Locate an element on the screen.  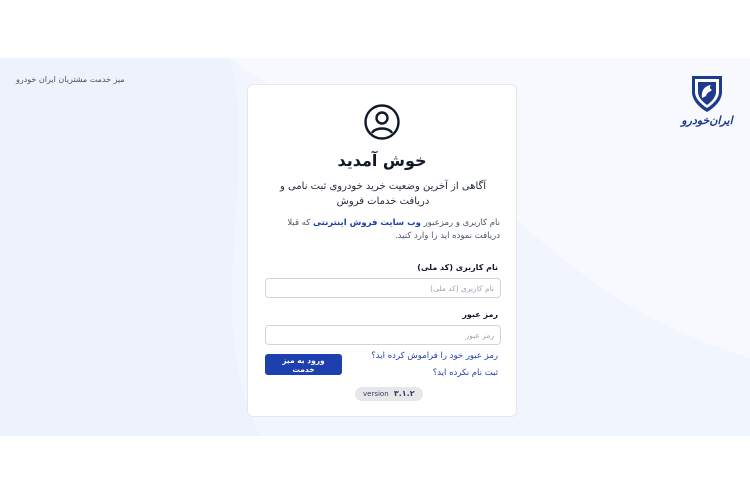
brand-logo: ایران‌خودرو is located at coordinates (707, 102).